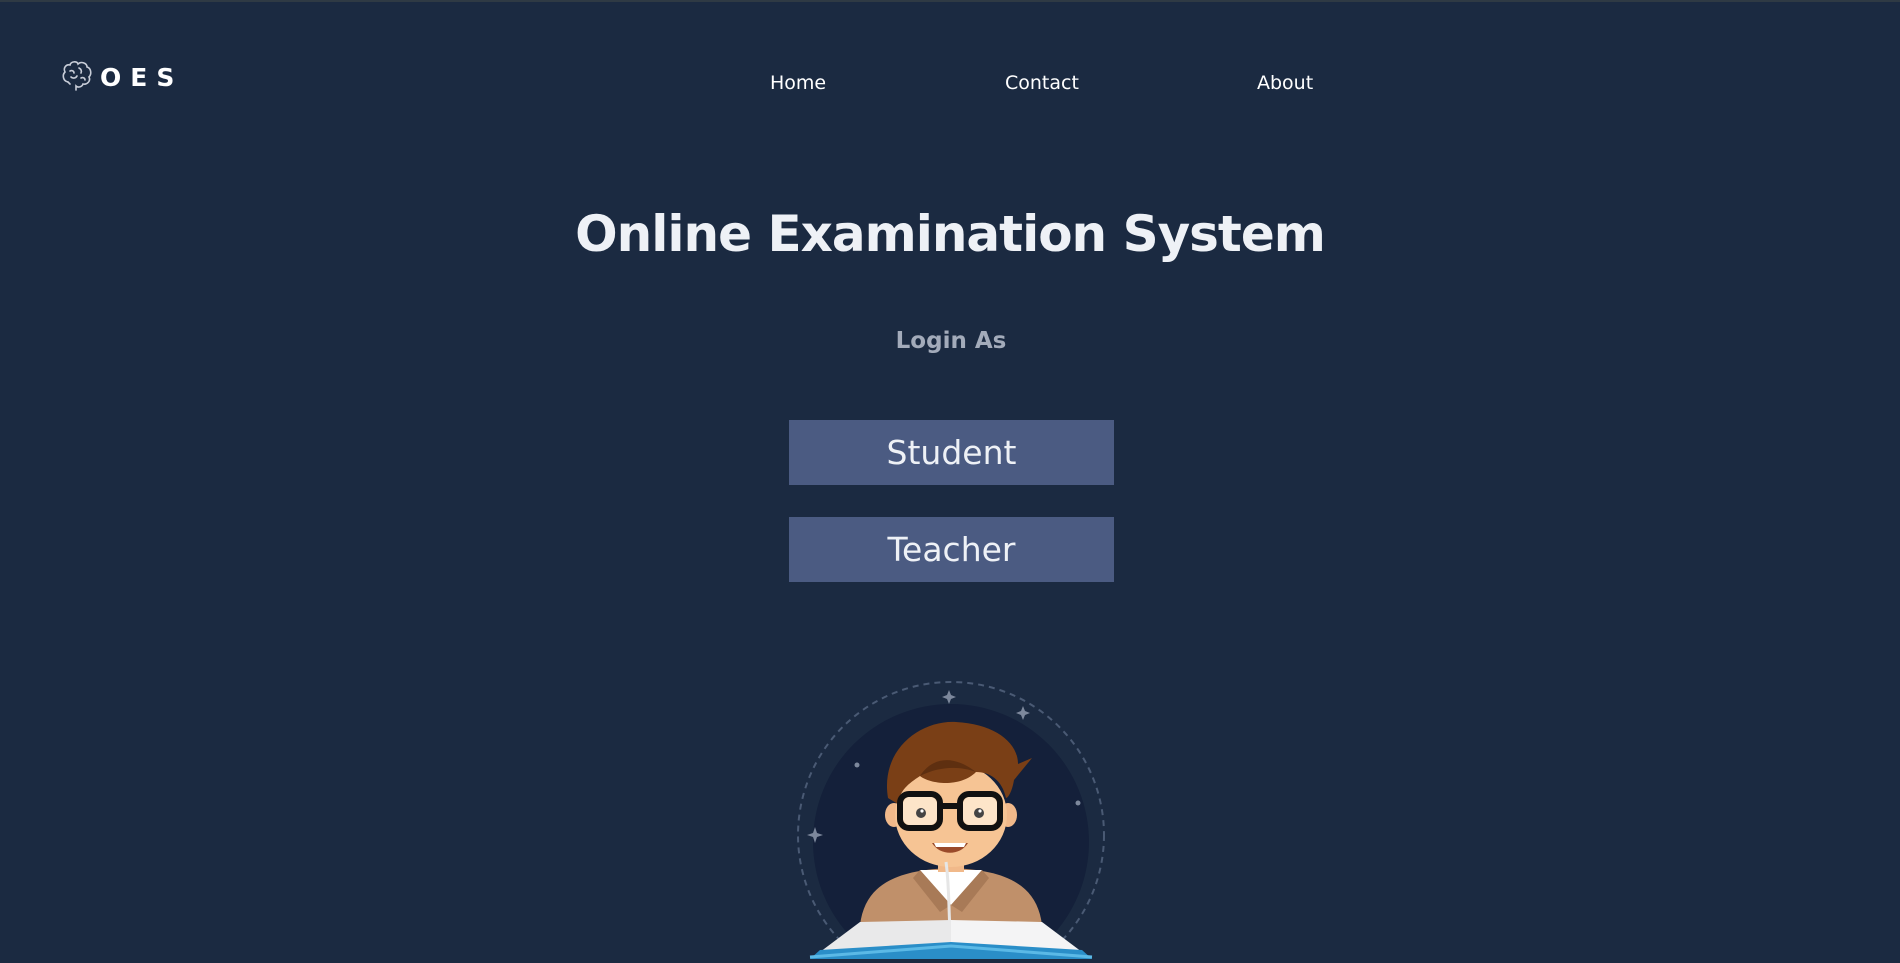 The image size is (1900, 963). I want to click on student-reading-book-illustration, so click(950, 821).